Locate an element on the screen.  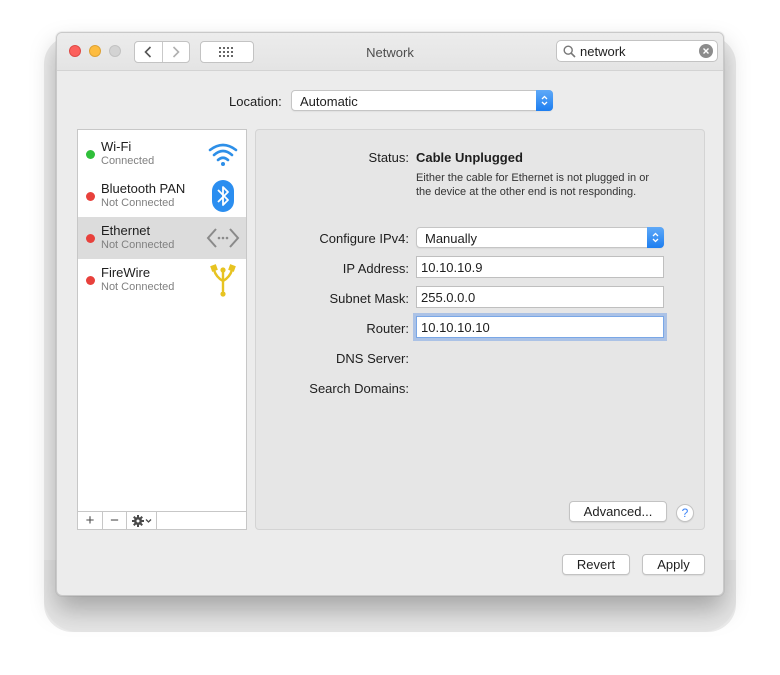
help-button: ? is located at coordinates (685, 513).